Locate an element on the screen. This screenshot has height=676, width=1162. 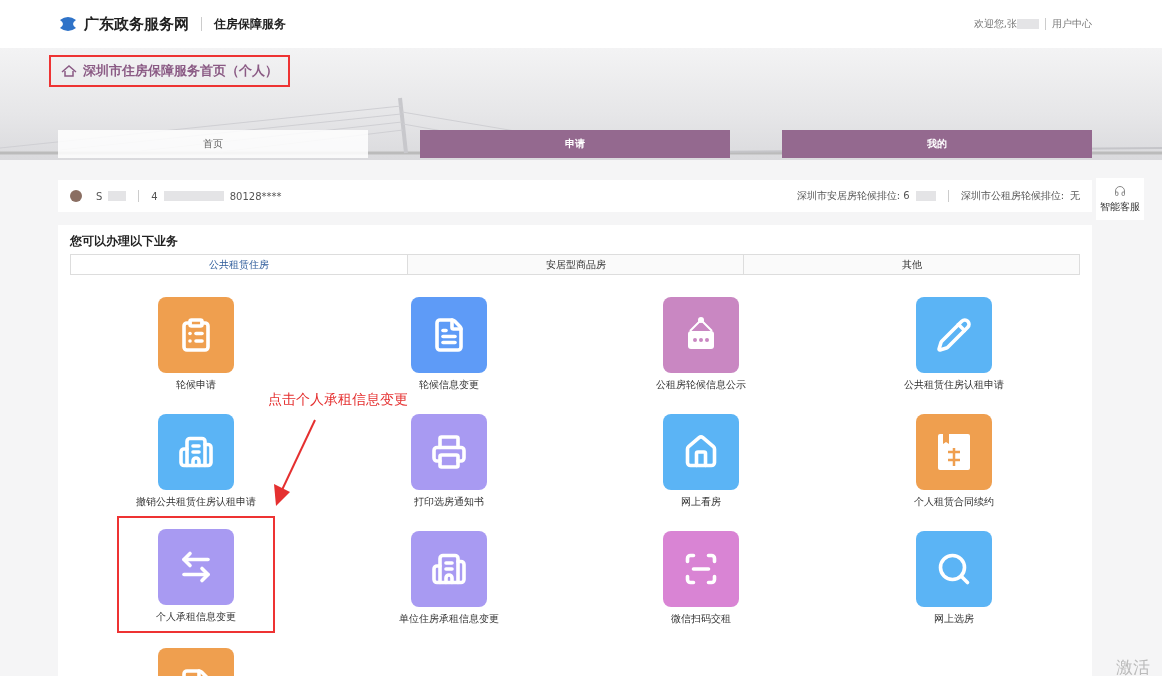
service-label: 撤销公共租赁住房认租申请 is located at coordinates (196, 502).